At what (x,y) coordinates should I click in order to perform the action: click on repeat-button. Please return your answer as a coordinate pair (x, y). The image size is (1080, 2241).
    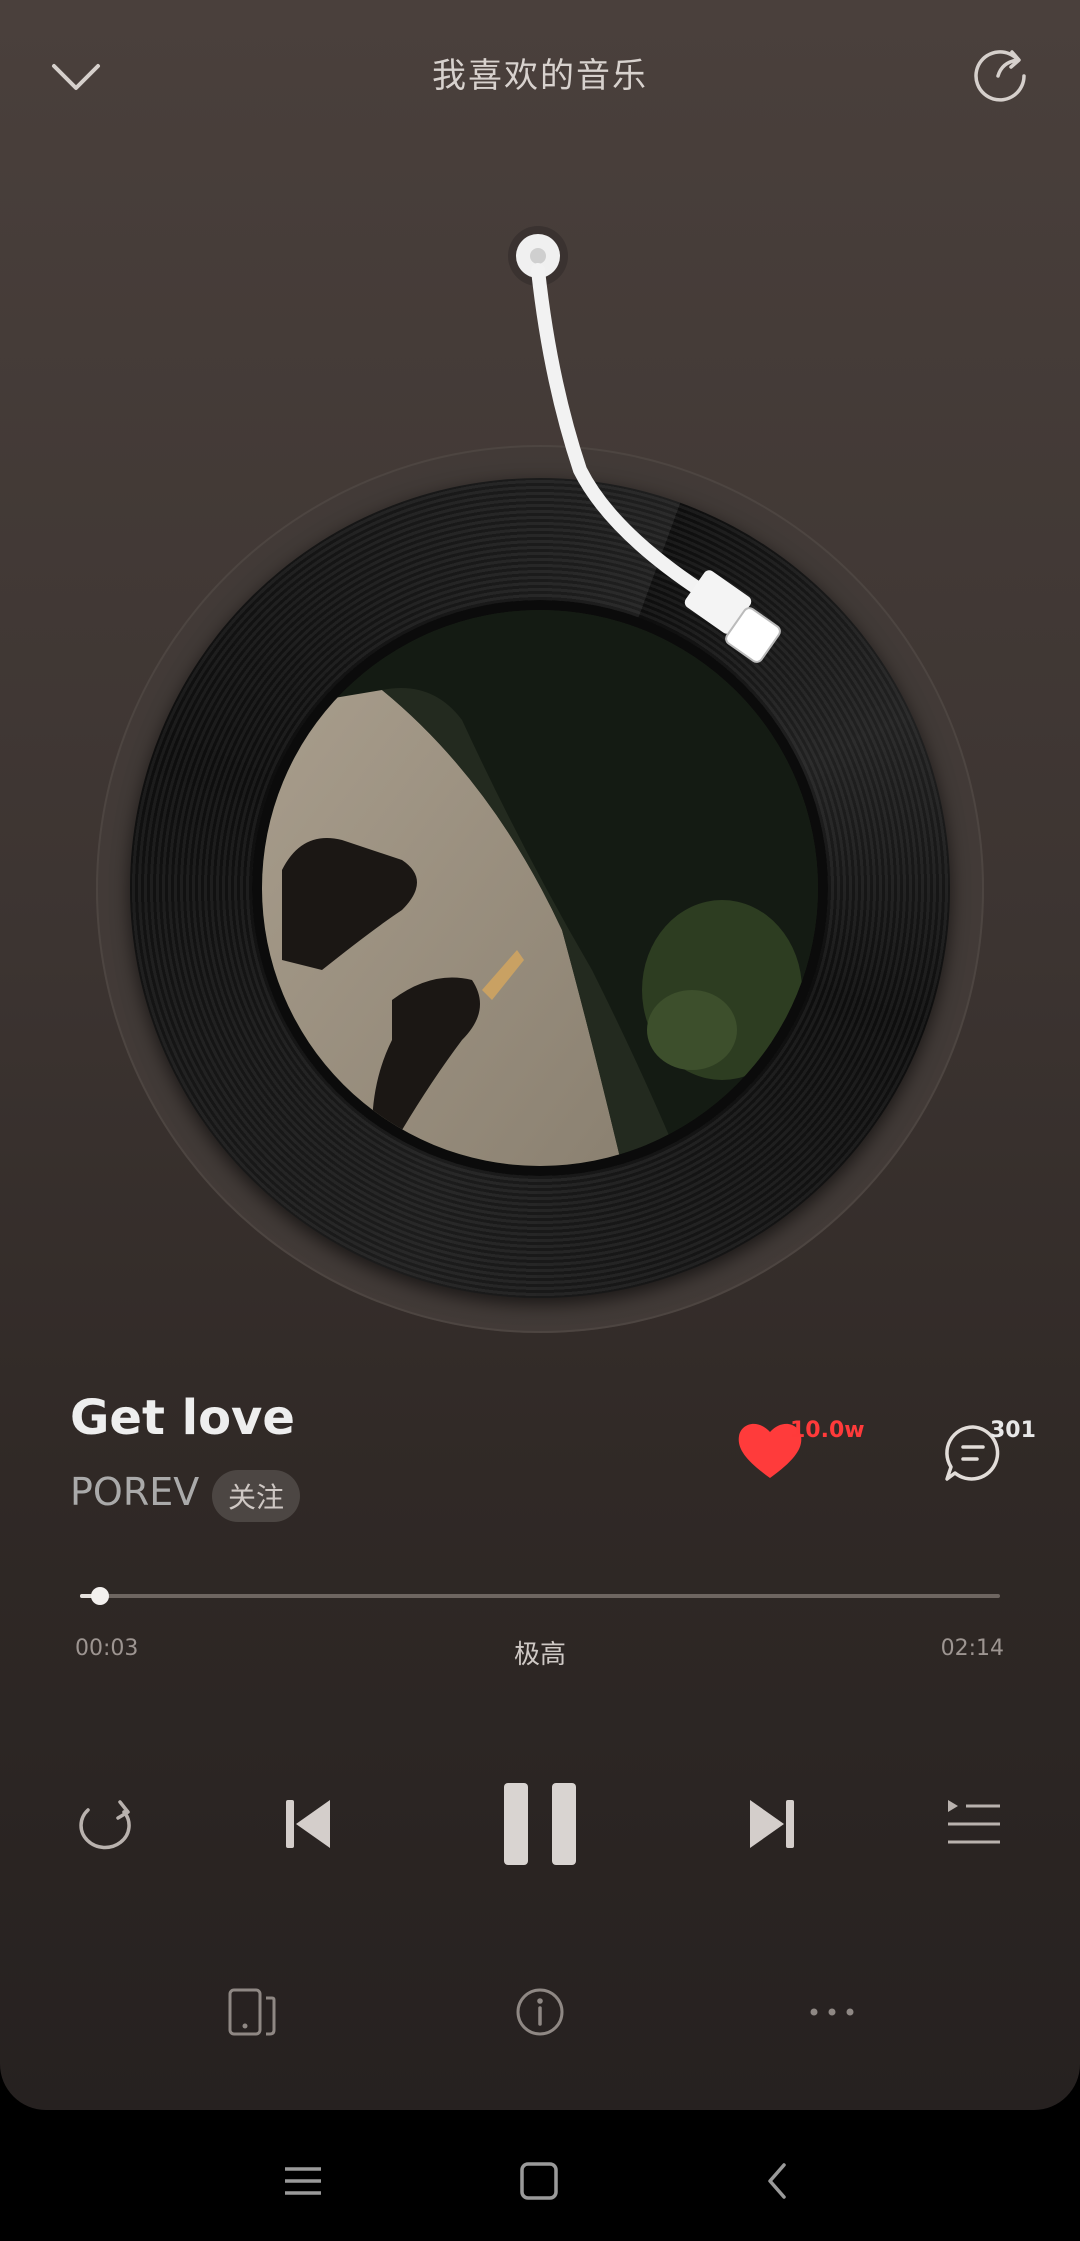
    Looking at the image, I should click on (106, 1824).